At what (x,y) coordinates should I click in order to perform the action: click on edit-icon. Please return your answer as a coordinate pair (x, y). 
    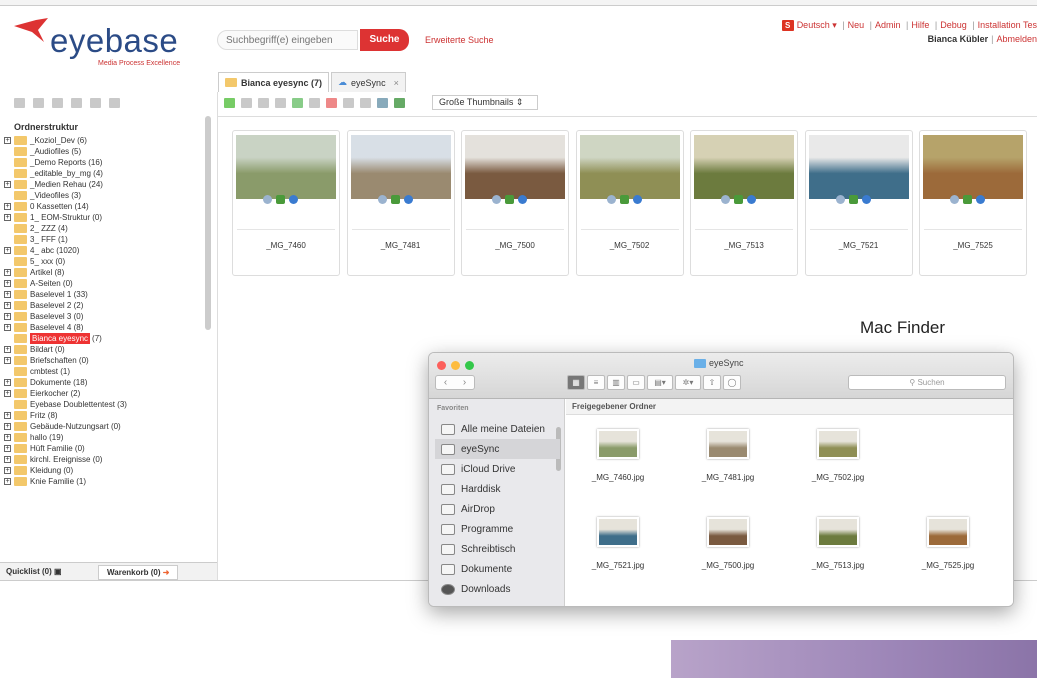
    Looking at the image, I should click on (246, 103).